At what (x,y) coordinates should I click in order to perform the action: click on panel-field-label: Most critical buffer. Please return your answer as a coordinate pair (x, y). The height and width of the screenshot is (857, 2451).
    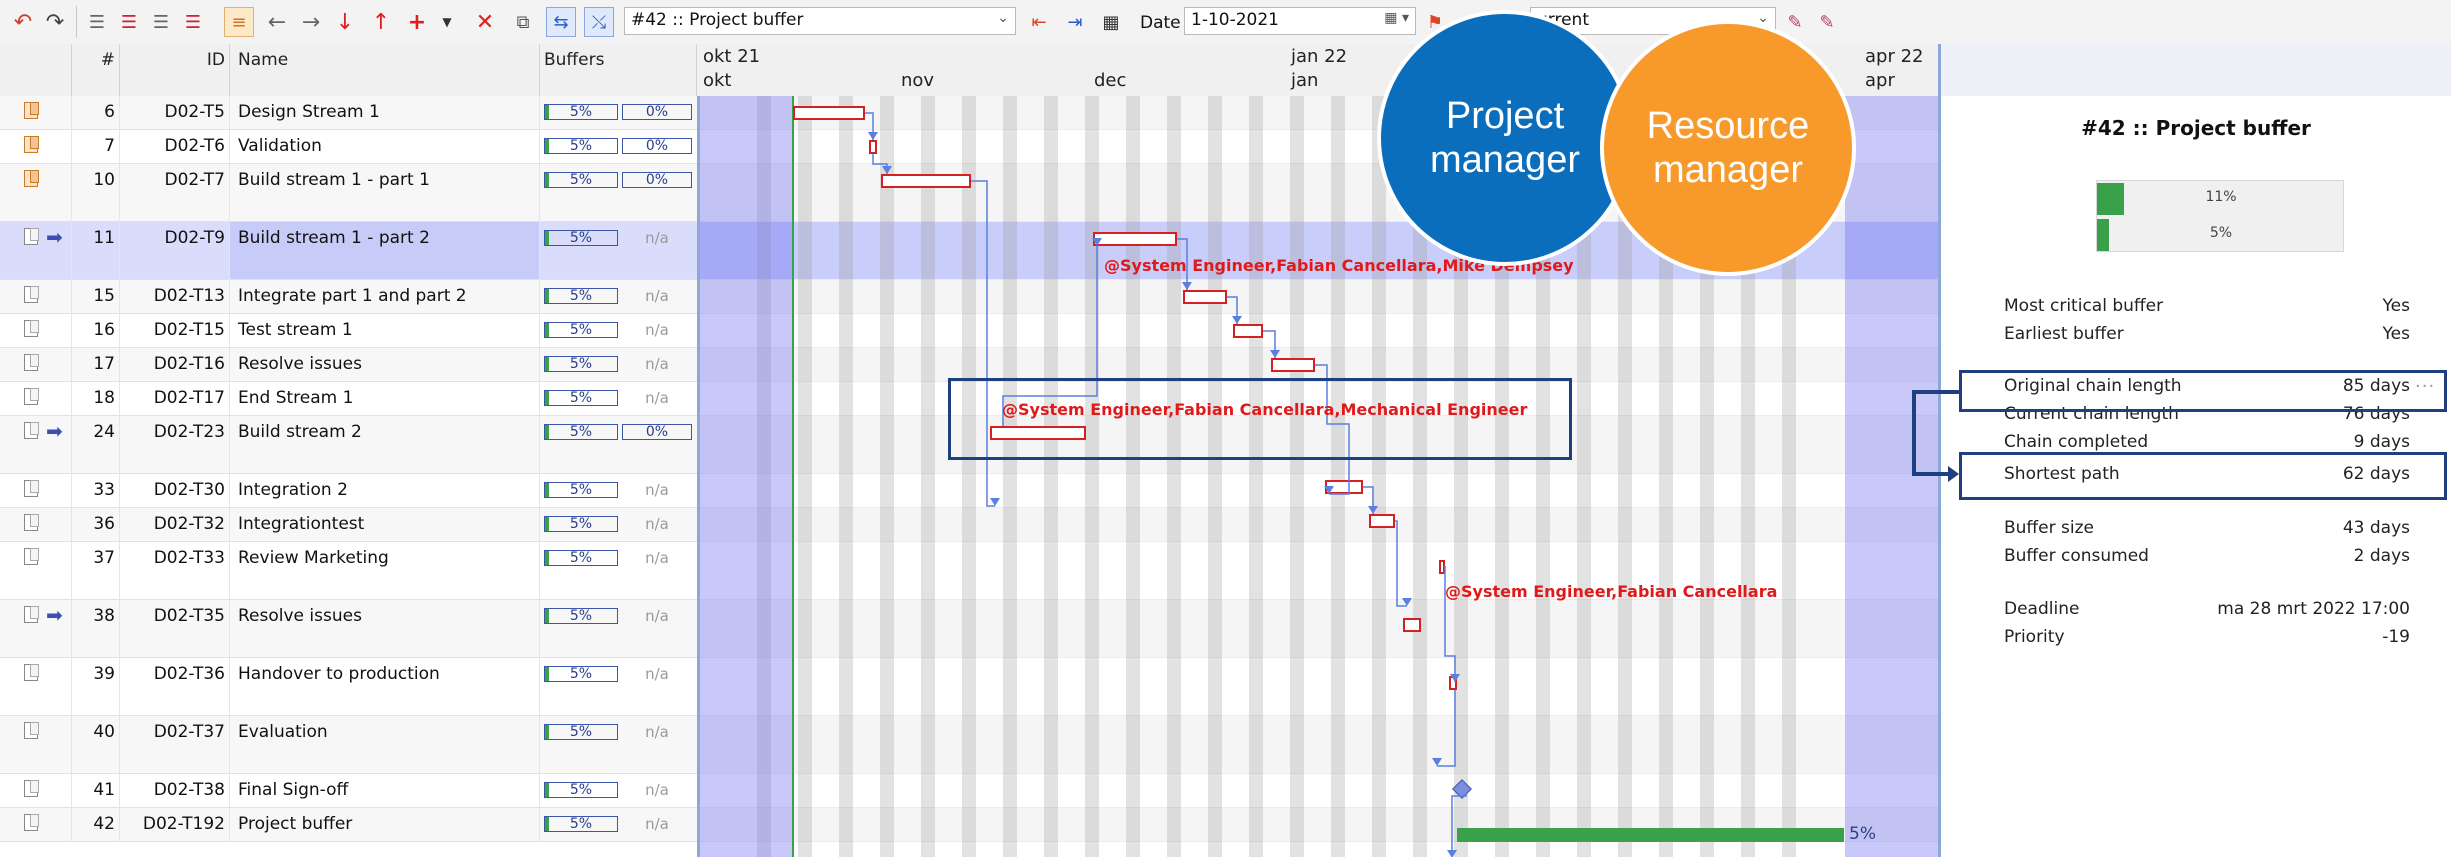
    Looking at the image, I should click on (2084, 306).